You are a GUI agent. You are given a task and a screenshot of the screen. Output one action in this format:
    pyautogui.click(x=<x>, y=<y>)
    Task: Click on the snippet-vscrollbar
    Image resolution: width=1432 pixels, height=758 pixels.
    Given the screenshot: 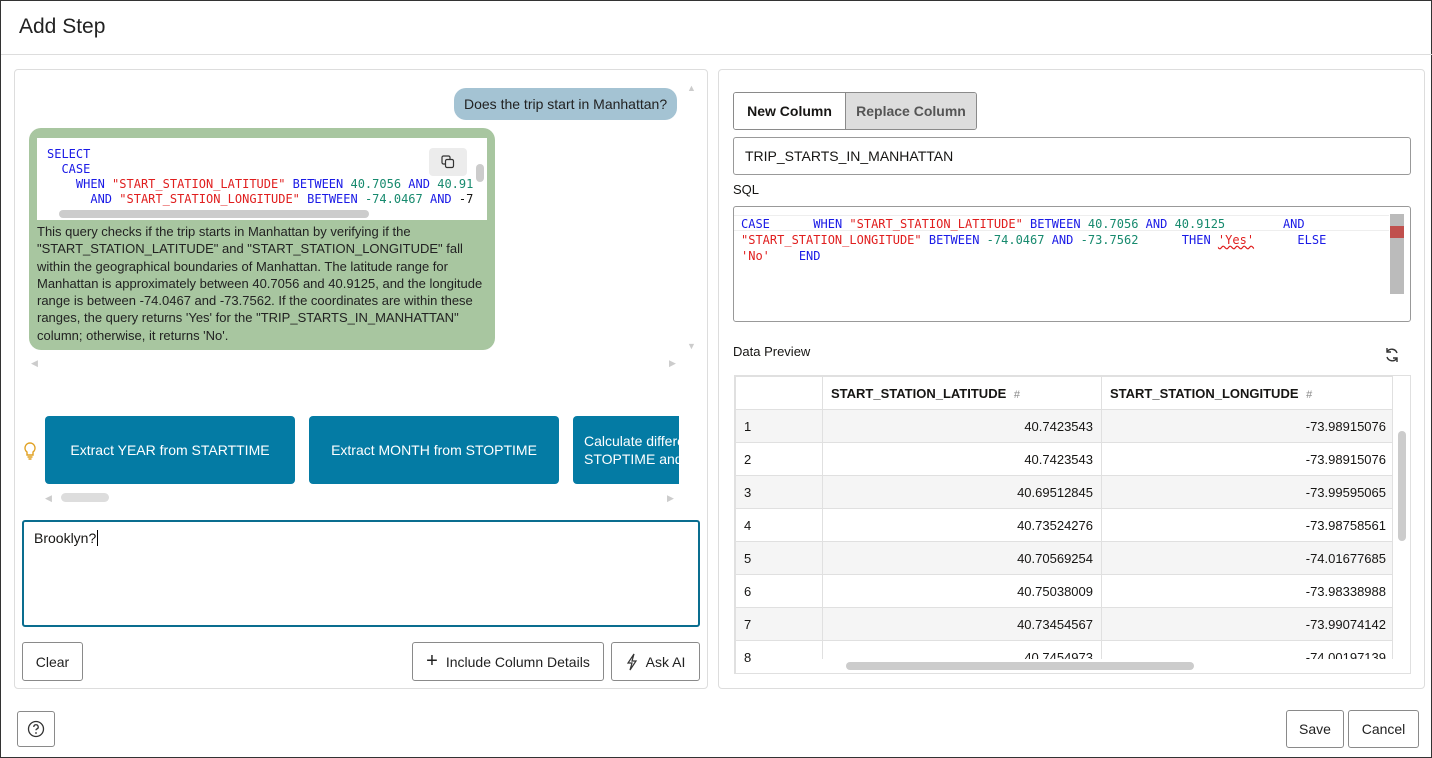 What is the action you would take?
    pyautogui.click(x=480, y=173)
    